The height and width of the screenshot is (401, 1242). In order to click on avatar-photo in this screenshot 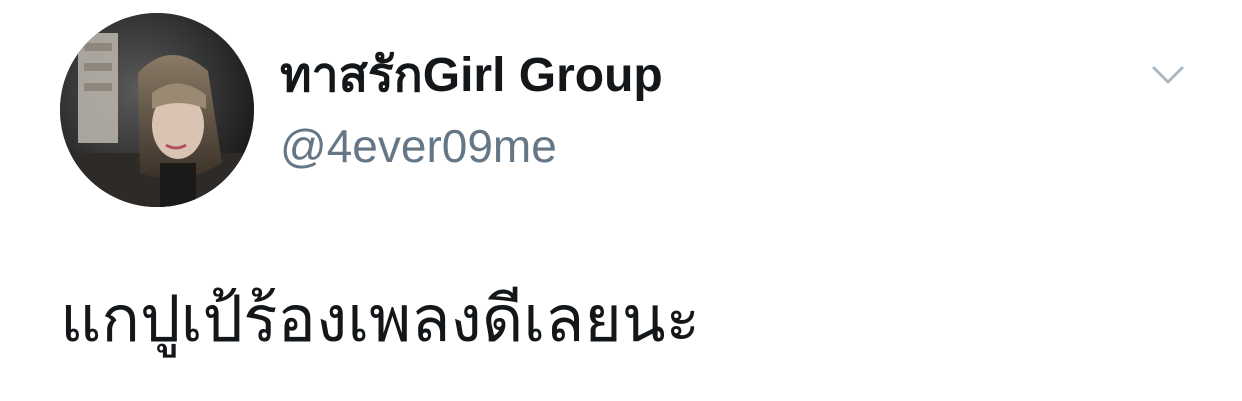, I will do `click(157, 110)`.